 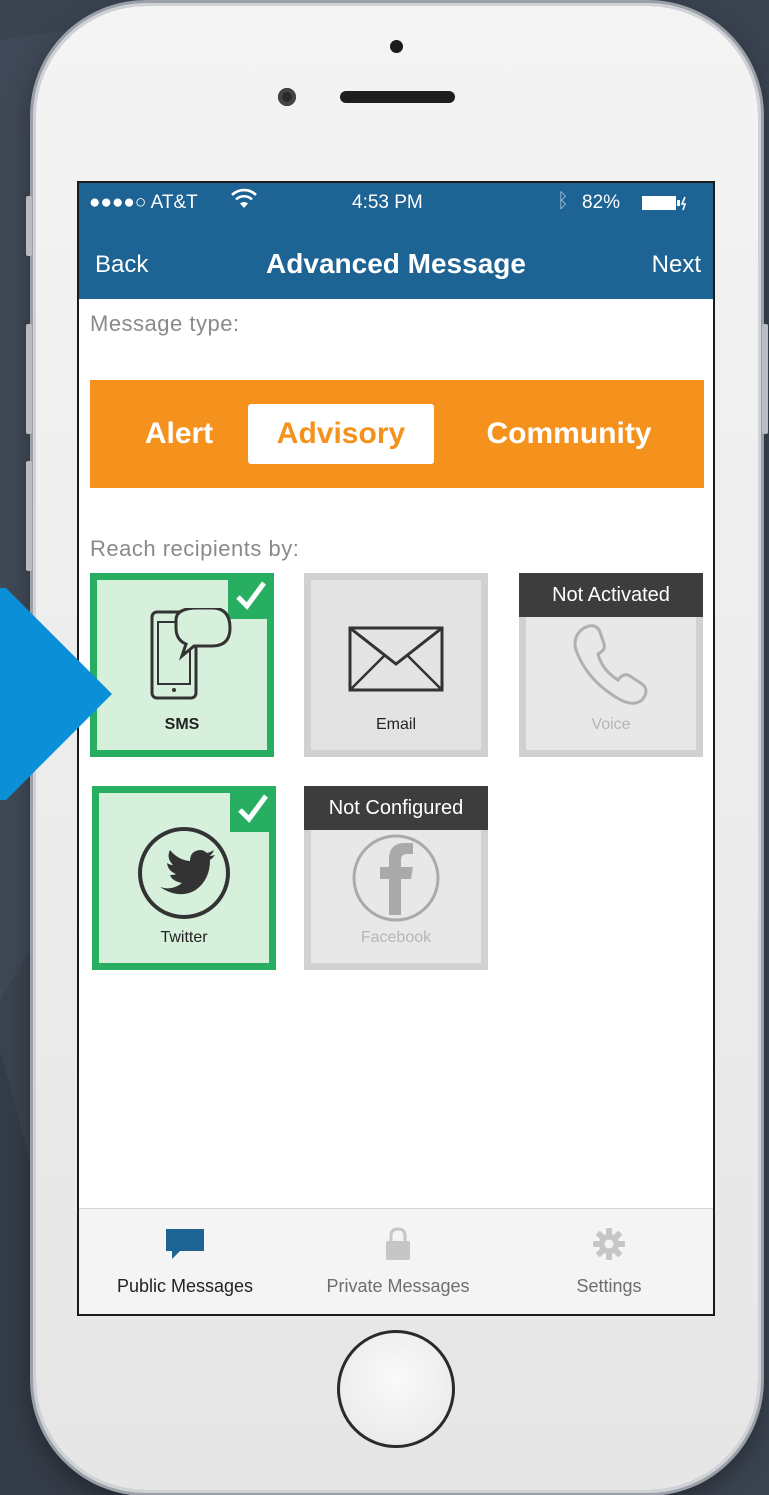 What do you see at coordinates (29, 379) in the screenshot?
I see `volume-up-button` at bounding box center [29, 379].